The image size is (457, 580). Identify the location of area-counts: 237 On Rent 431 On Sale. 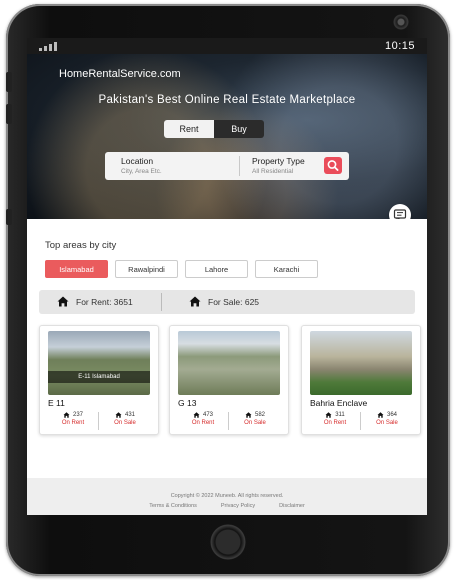
(99, 422).